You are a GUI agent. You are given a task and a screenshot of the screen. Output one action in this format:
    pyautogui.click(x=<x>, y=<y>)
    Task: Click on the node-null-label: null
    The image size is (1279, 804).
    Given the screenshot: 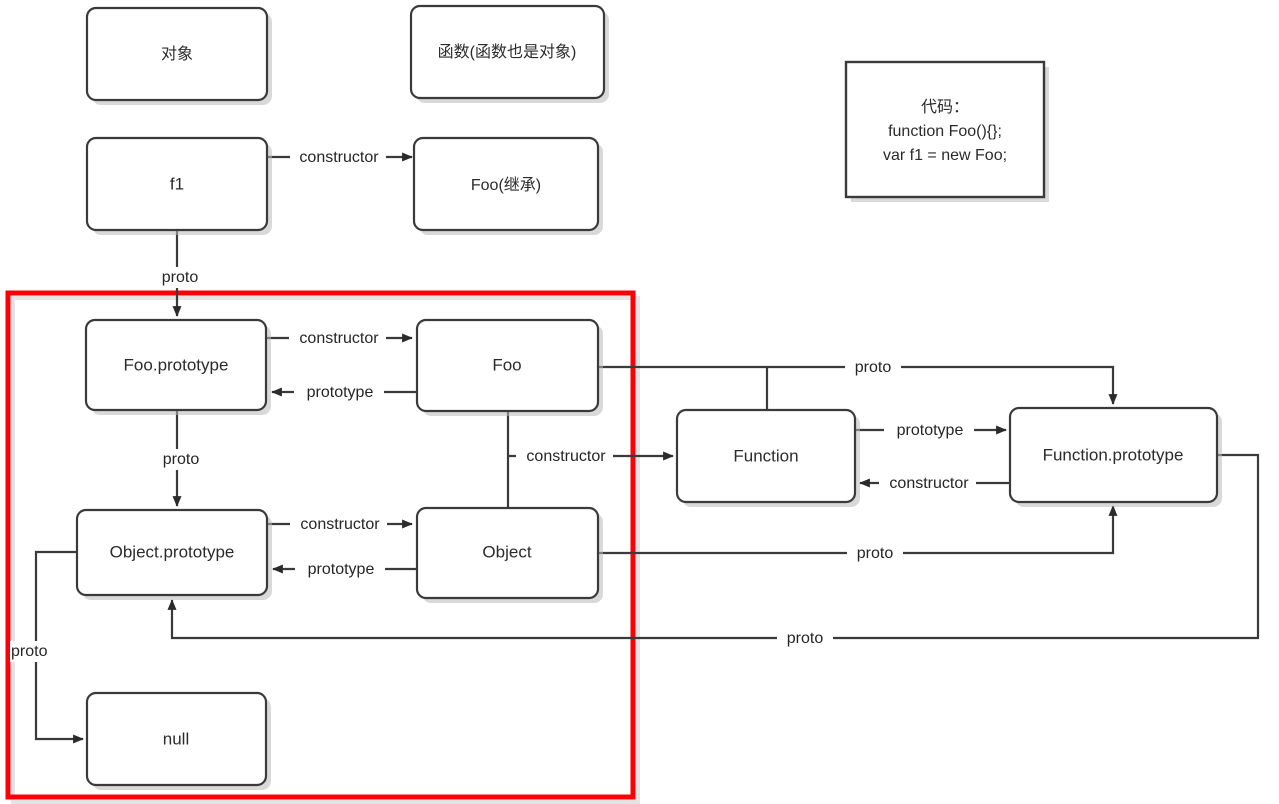 What is the action you would take?
    pyautogui.click(x=176, y=738)
    